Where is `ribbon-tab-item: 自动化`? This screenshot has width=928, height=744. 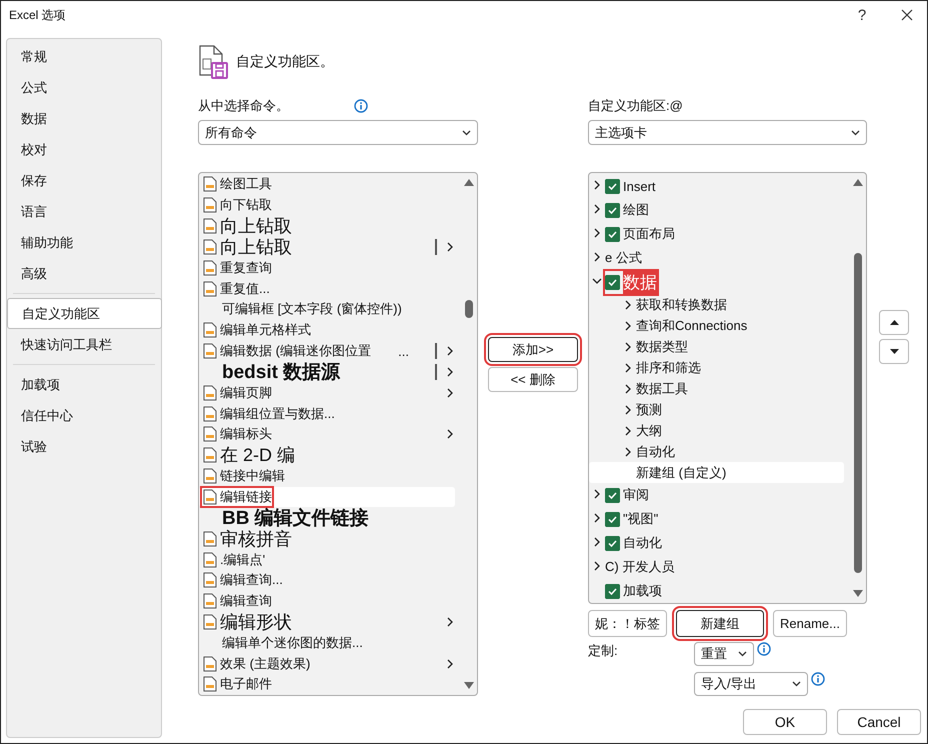 ribbon-tab-item: 自动化 is located at coordinates (642, 543).